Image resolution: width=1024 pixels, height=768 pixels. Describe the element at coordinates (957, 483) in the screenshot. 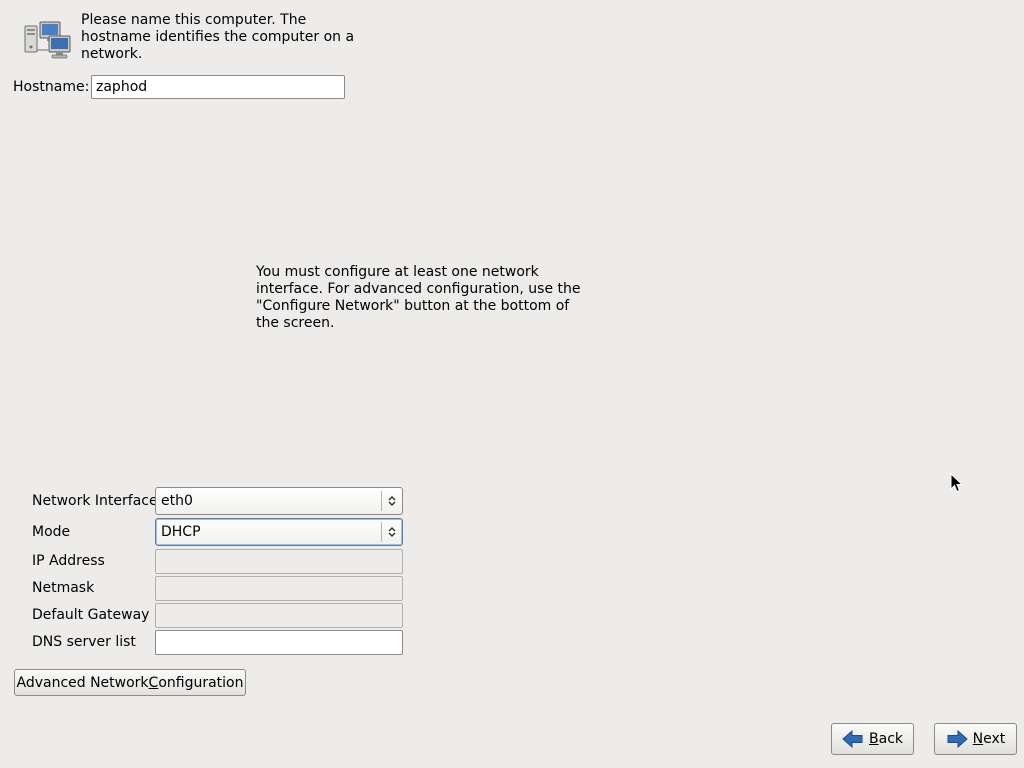

I see `mouse-cursor-icon` at that location.